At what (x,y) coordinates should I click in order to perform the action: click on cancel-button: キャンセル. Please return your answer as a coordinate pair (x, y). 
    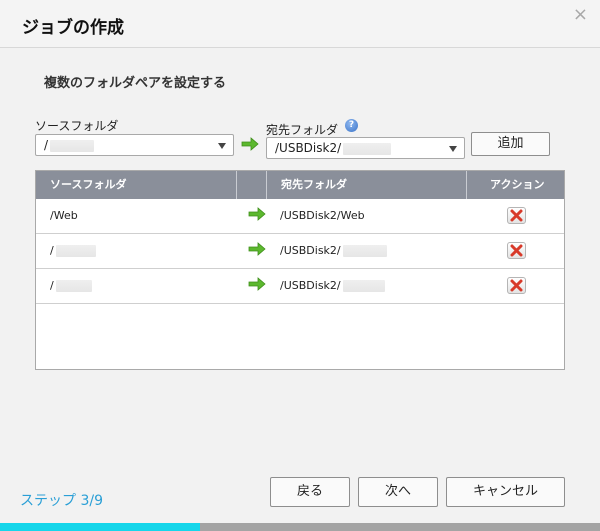
    Looking at the image, I should click on (505, 492).